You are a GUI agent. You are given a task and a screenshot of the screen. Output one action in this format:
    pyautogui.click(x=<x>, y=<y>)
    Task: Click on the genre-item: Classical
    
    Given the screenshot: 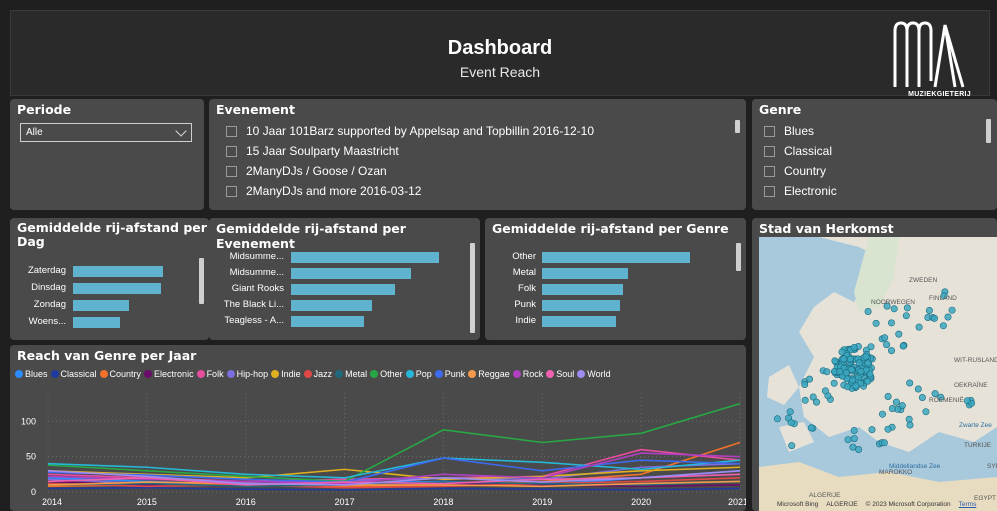 What is the action you would take?
    pyautogui.click(x=873, y=151)
    